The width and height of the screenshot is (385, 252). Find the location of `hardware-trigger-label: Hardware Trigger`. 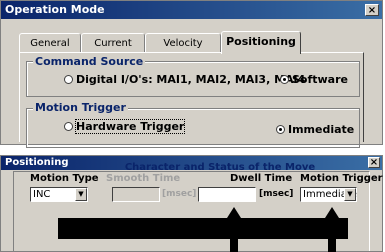

hardware-trigger-label: Hardware Trigger is located at coordinates (130, 126).